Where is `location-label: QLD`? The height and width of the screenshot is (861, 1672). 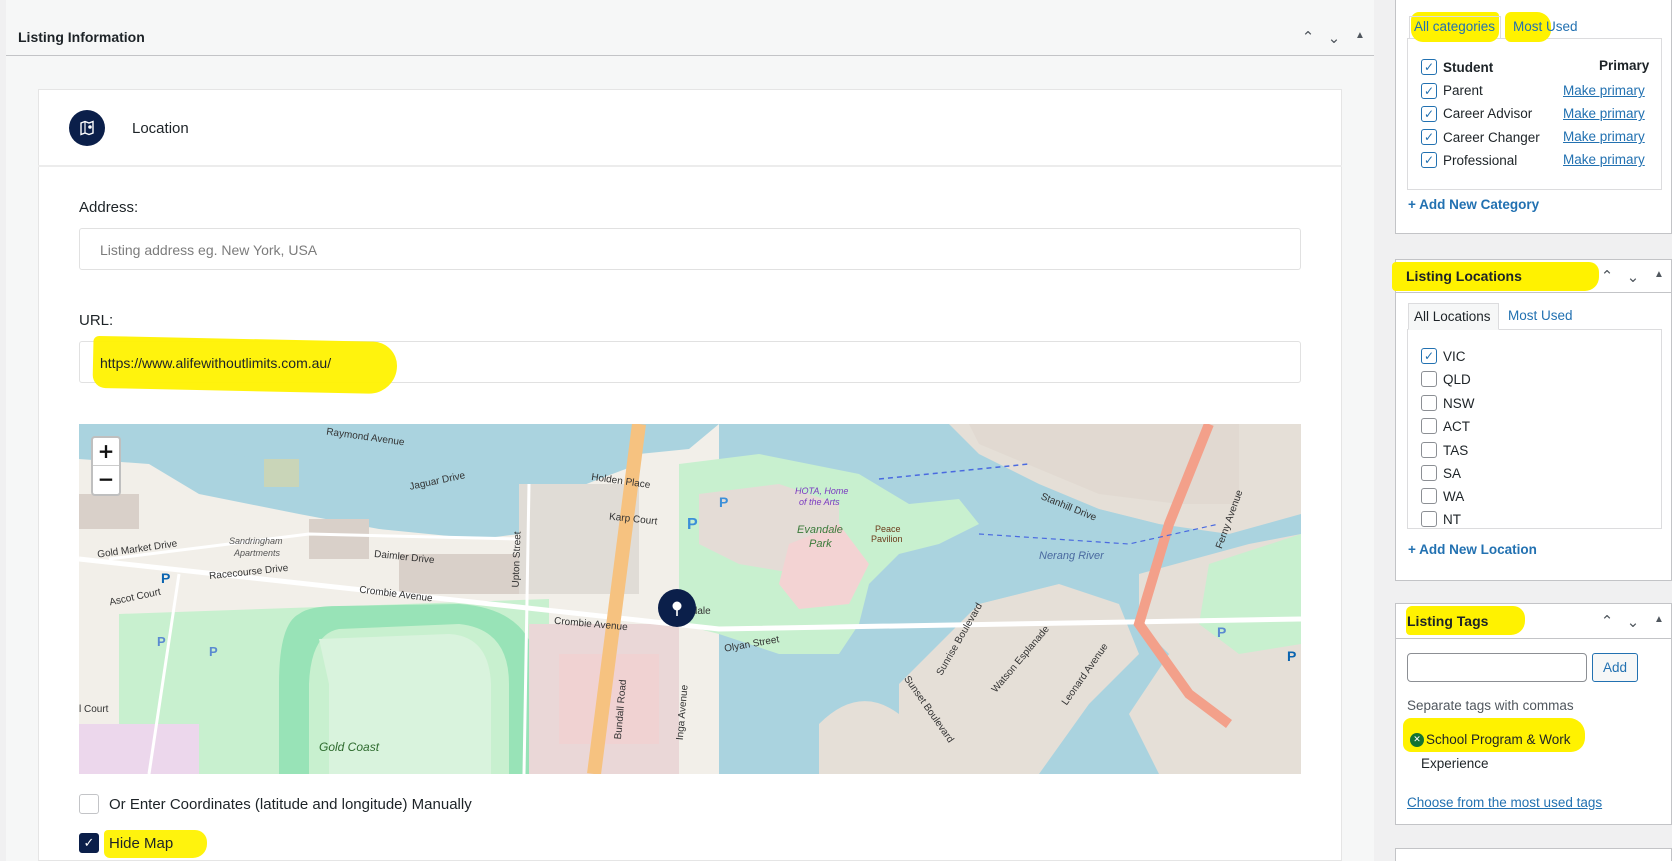
location-label: QLD is located at coordinates (1457, 379).